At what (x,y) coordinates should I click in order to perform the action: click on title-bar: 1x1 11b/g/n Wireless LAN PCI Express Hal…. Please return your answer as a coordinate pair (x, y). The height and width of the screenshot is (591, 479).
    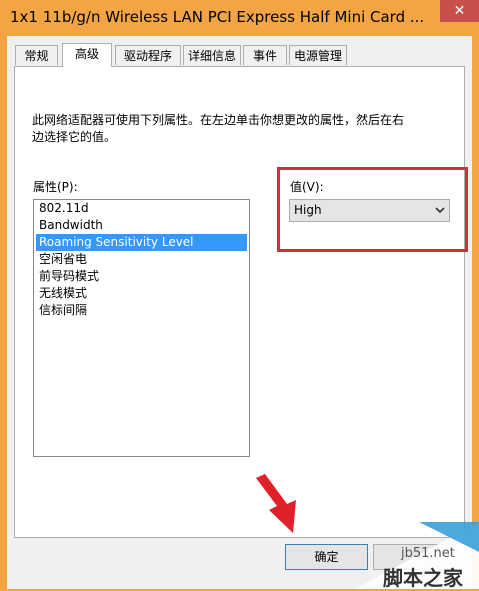
    Looking at the image, I should click on (239, 18).